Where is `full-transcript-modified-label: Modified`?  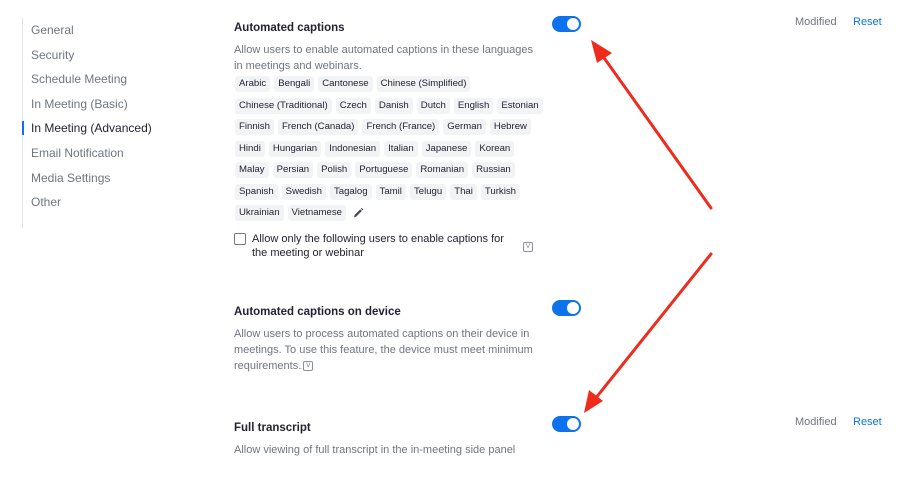 full-transcript-modified-label: Modified is located at coordinates (816, 422).